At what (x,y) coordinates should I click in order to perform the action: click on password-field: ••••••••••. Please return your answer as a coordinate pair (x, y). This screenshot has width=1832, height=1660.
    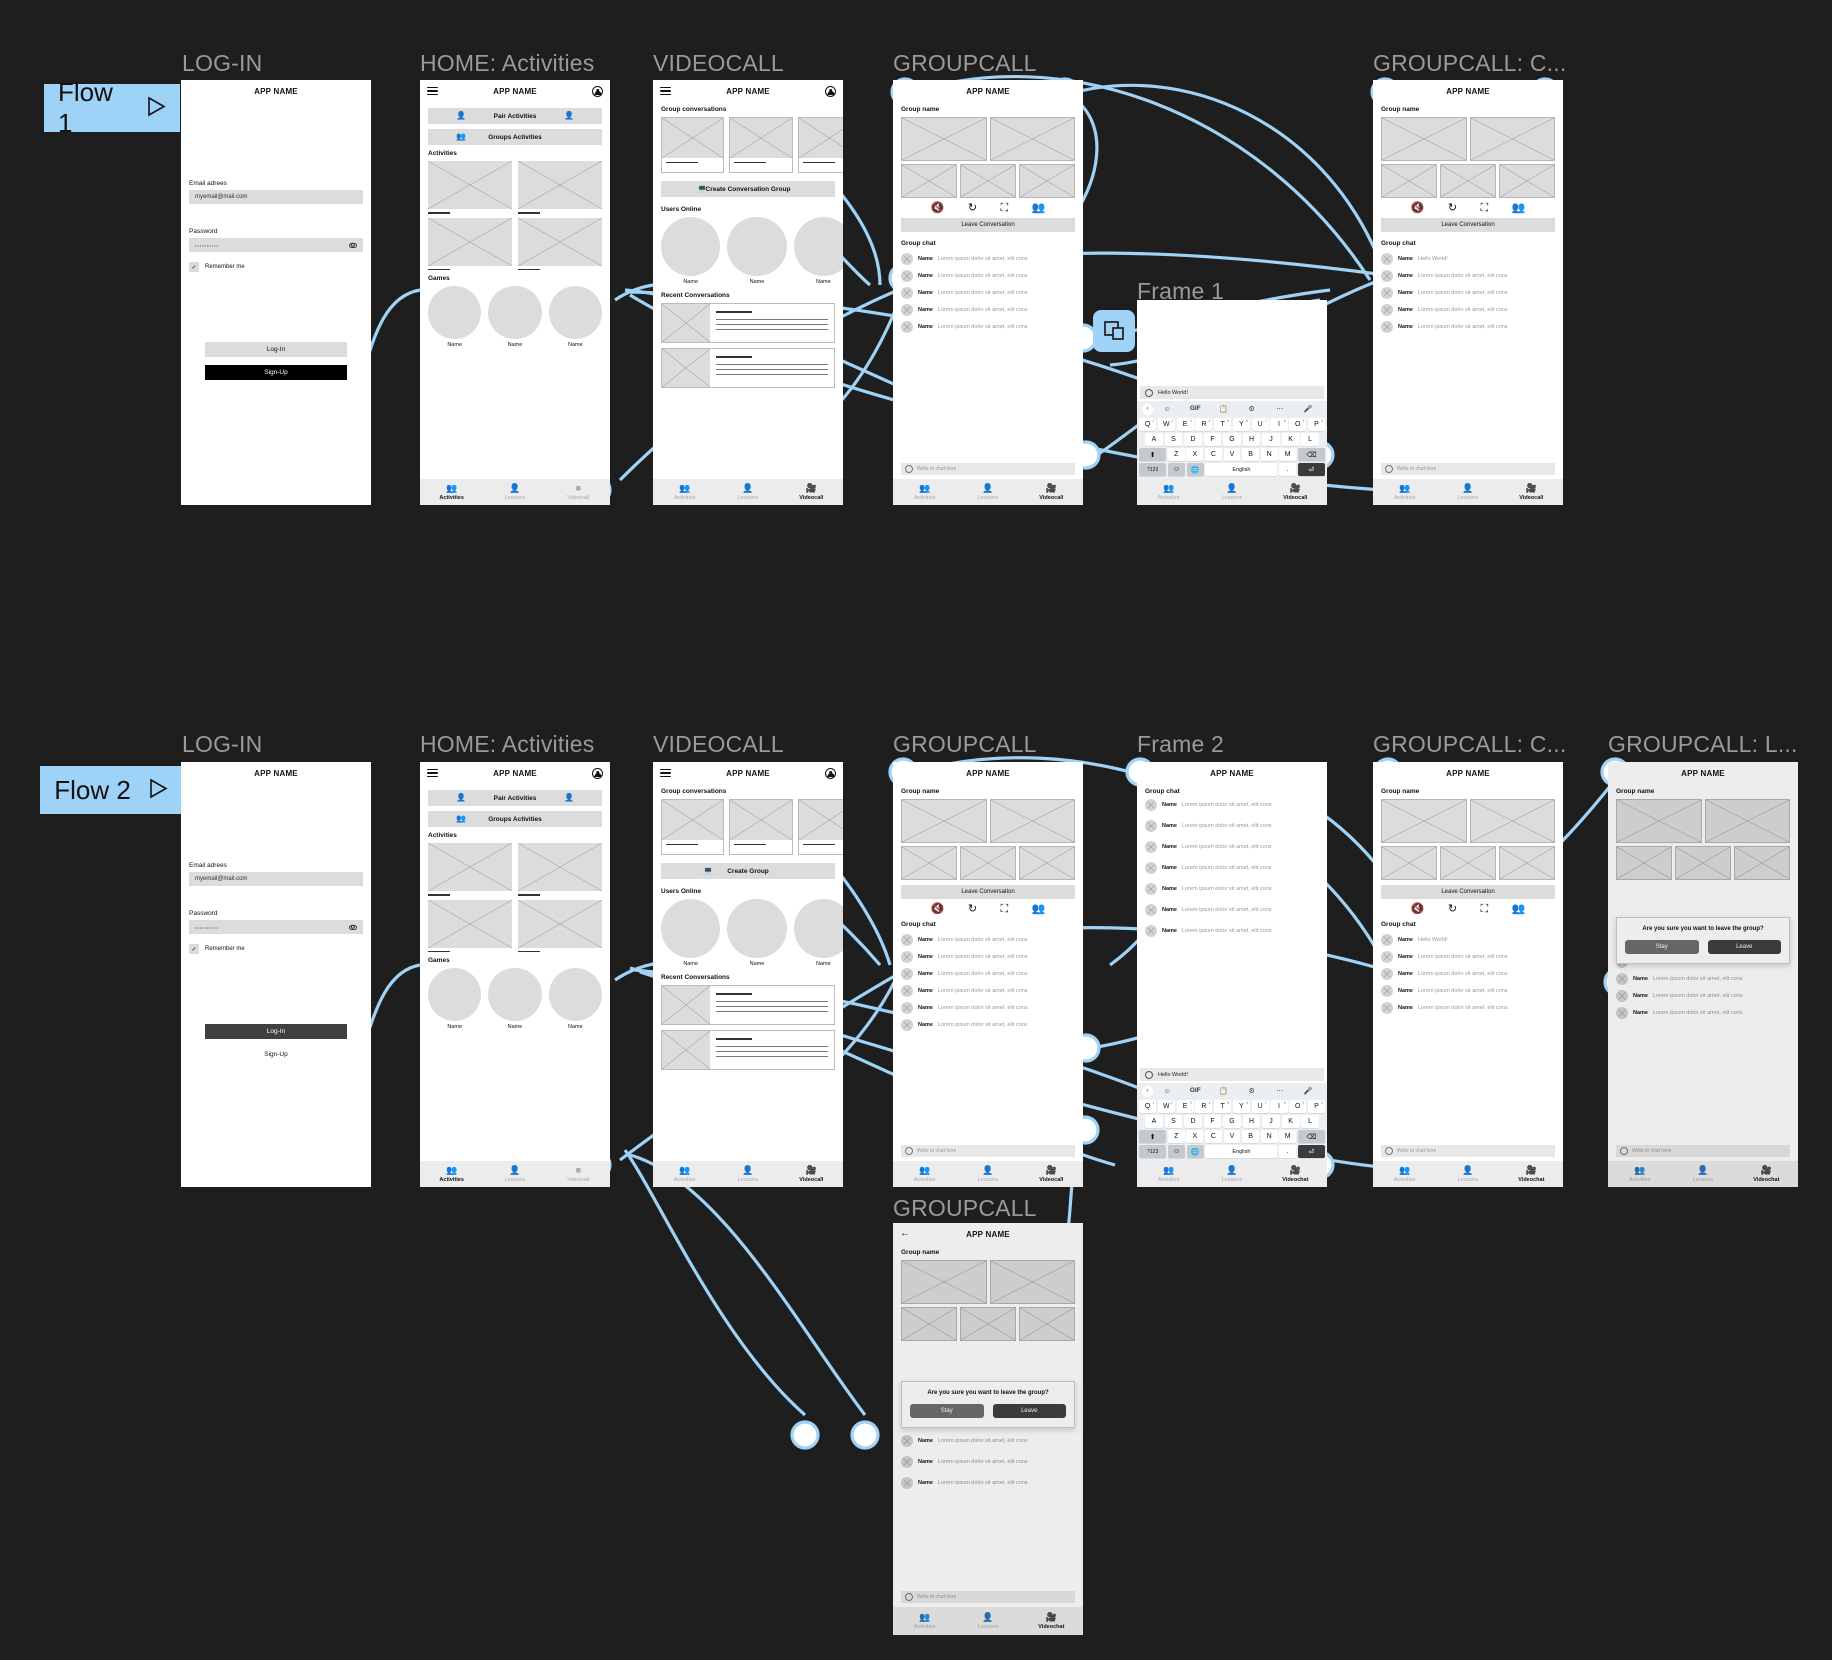
    Looking at the image, I should click on (276, 245).